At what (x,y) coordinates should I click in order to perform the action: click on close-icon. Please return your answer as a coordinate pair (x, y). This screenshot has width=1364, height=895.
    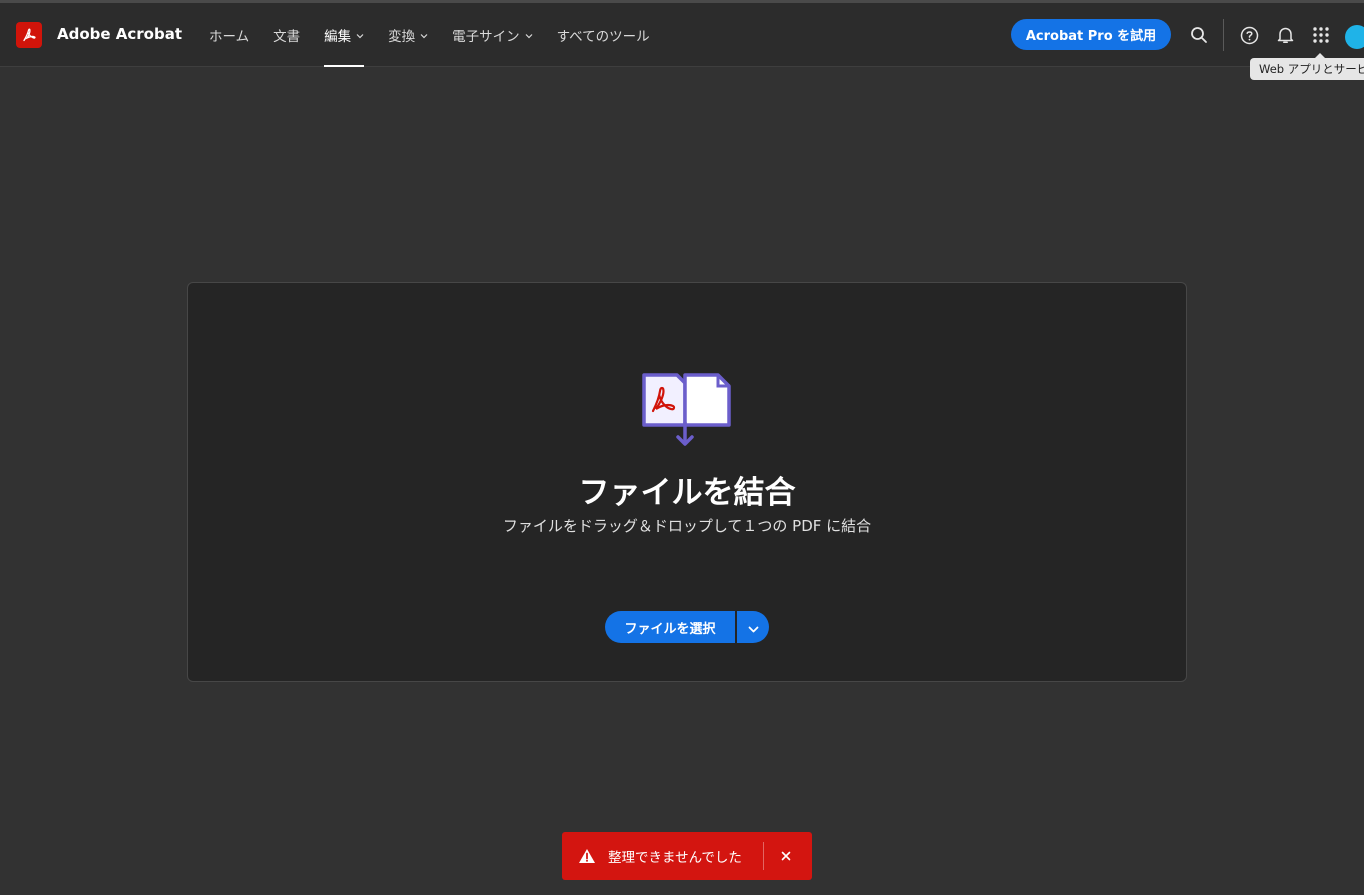
    Looking at the image, I should click on (786, 856).